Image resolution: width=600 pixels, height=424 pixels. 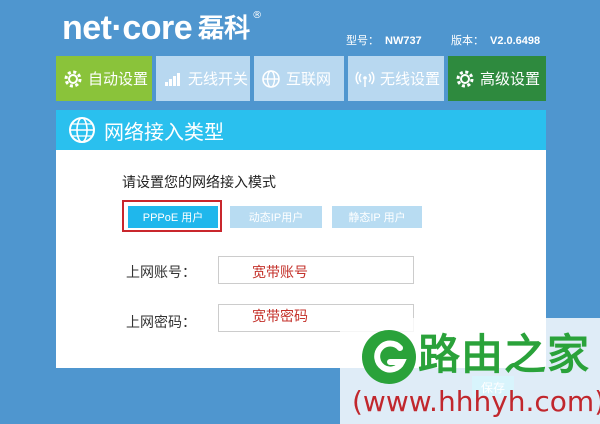 What do you see at coordinates (127, 28) in the screenshot?
I see `brand-name-en: net·core` at bounding box center [127, 28].